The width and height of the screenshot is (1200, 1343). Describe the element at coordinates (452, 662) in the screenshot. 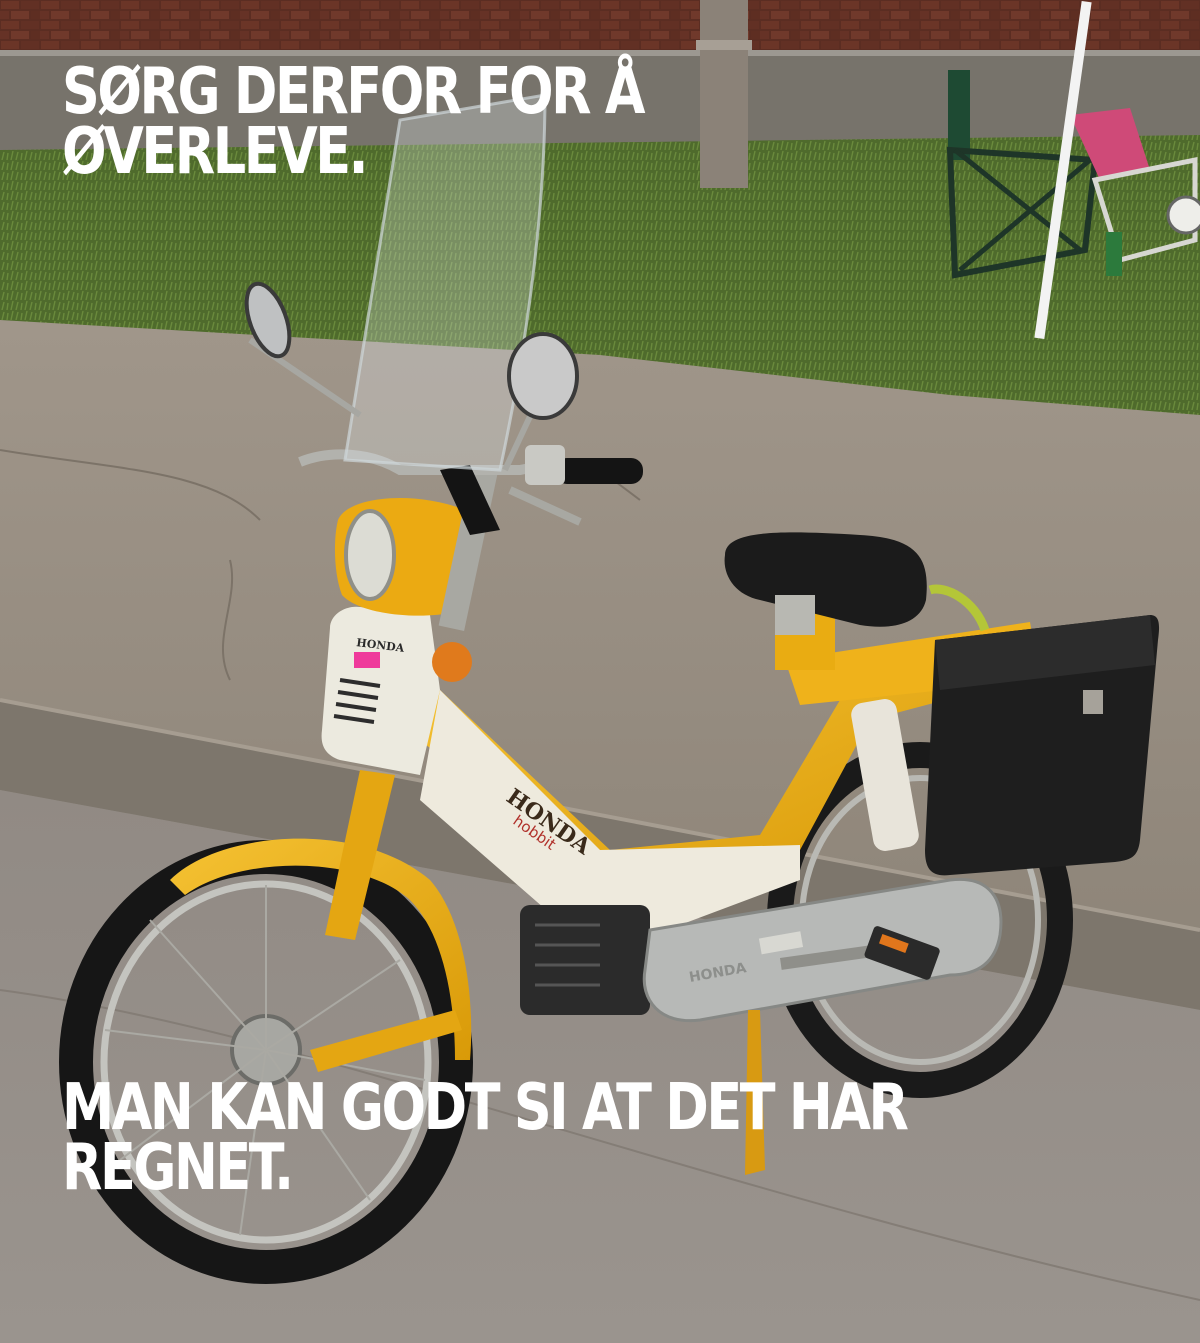

I see `turn-signal` at that location.